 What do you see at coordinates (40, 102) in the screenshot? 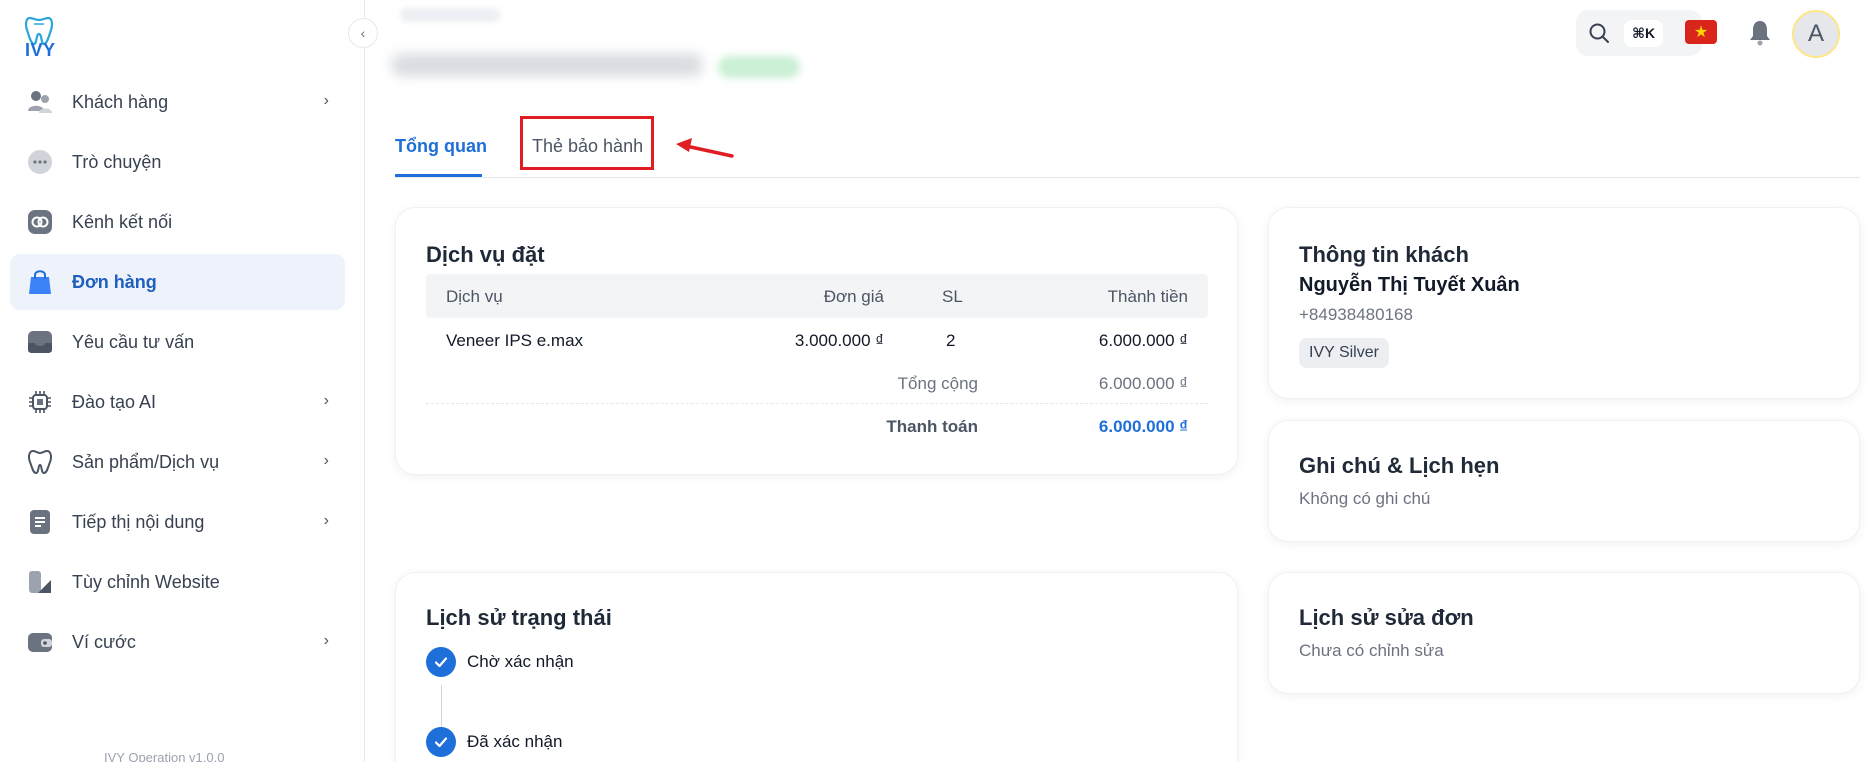
I see `users-icon` at bounding box center [40, 102].